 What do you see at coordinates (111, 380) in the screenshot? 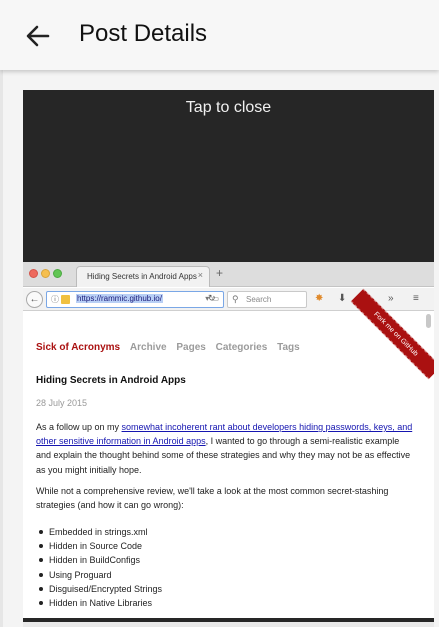
I see `post-title: Hiding Secrets in Android Apps` at bounding box center [111, 380].